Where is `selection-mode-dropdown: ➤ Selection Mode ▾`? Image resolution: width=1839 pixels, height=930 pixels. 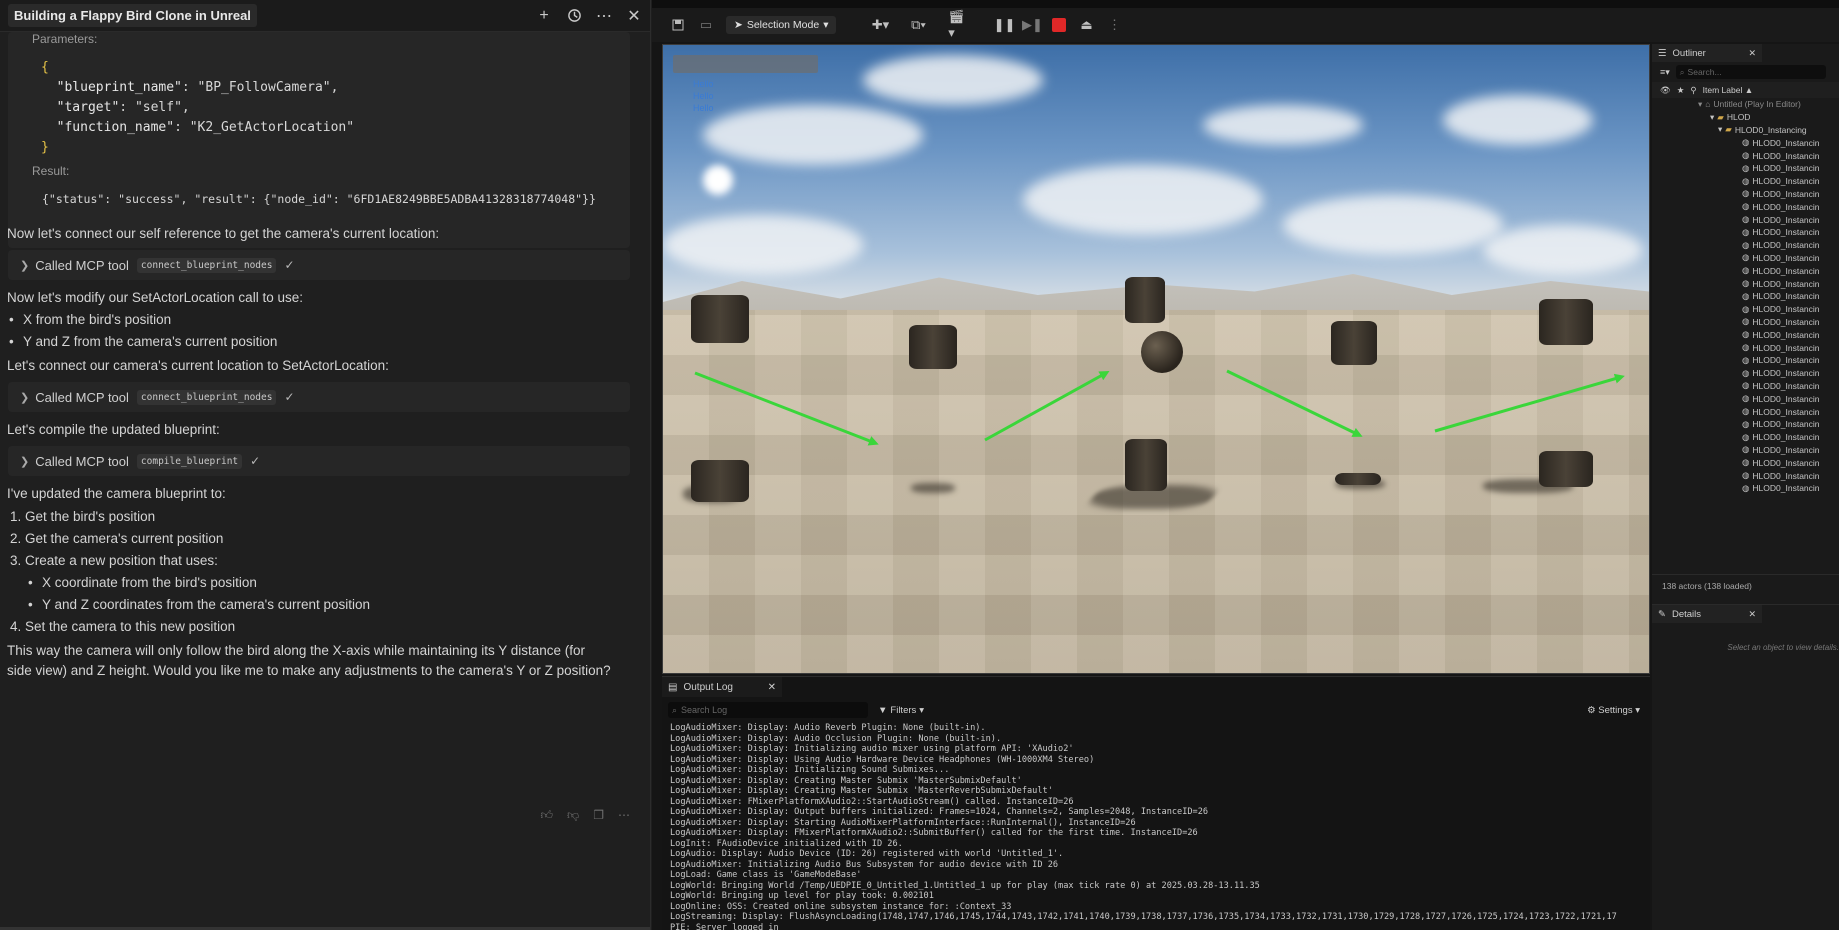 selection-mode-dropdown: ➤ Selection Mode ▾ is located at coordinates (781, 25).